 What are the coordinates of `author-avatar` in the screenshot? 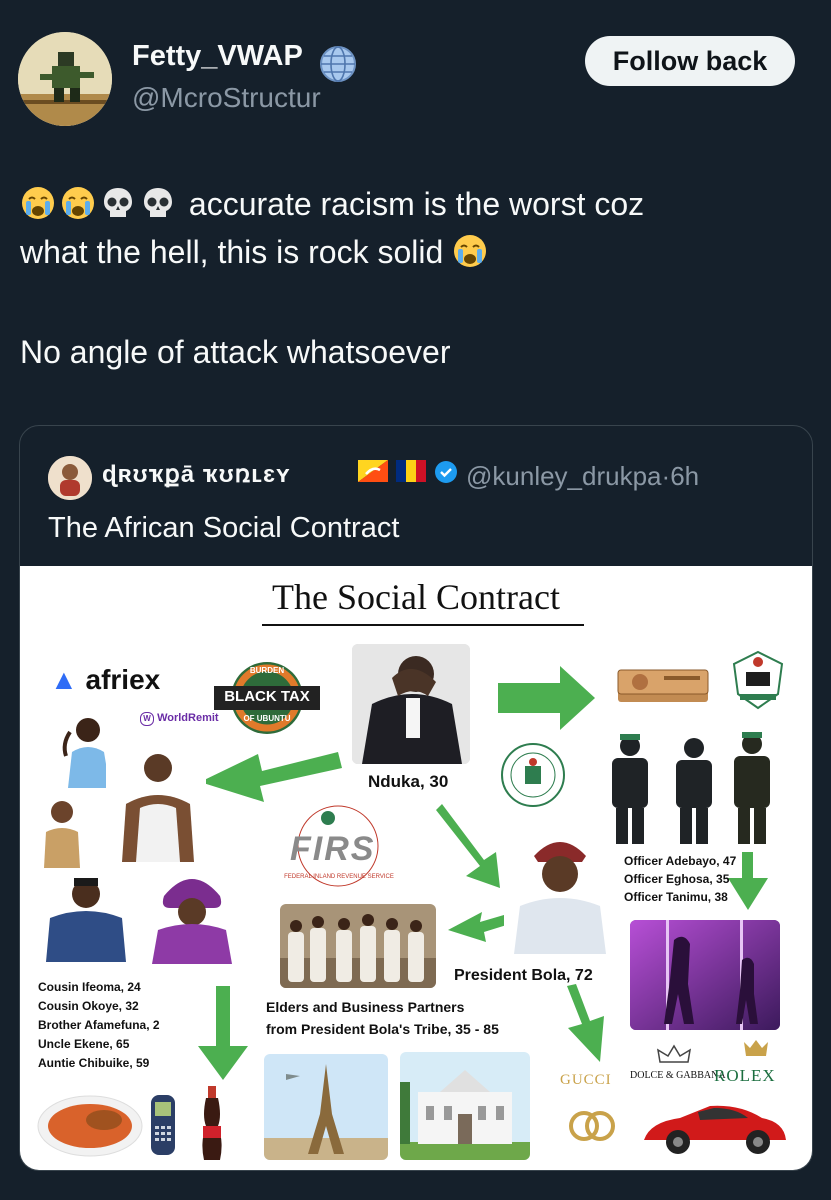 It's located at (65, 79).